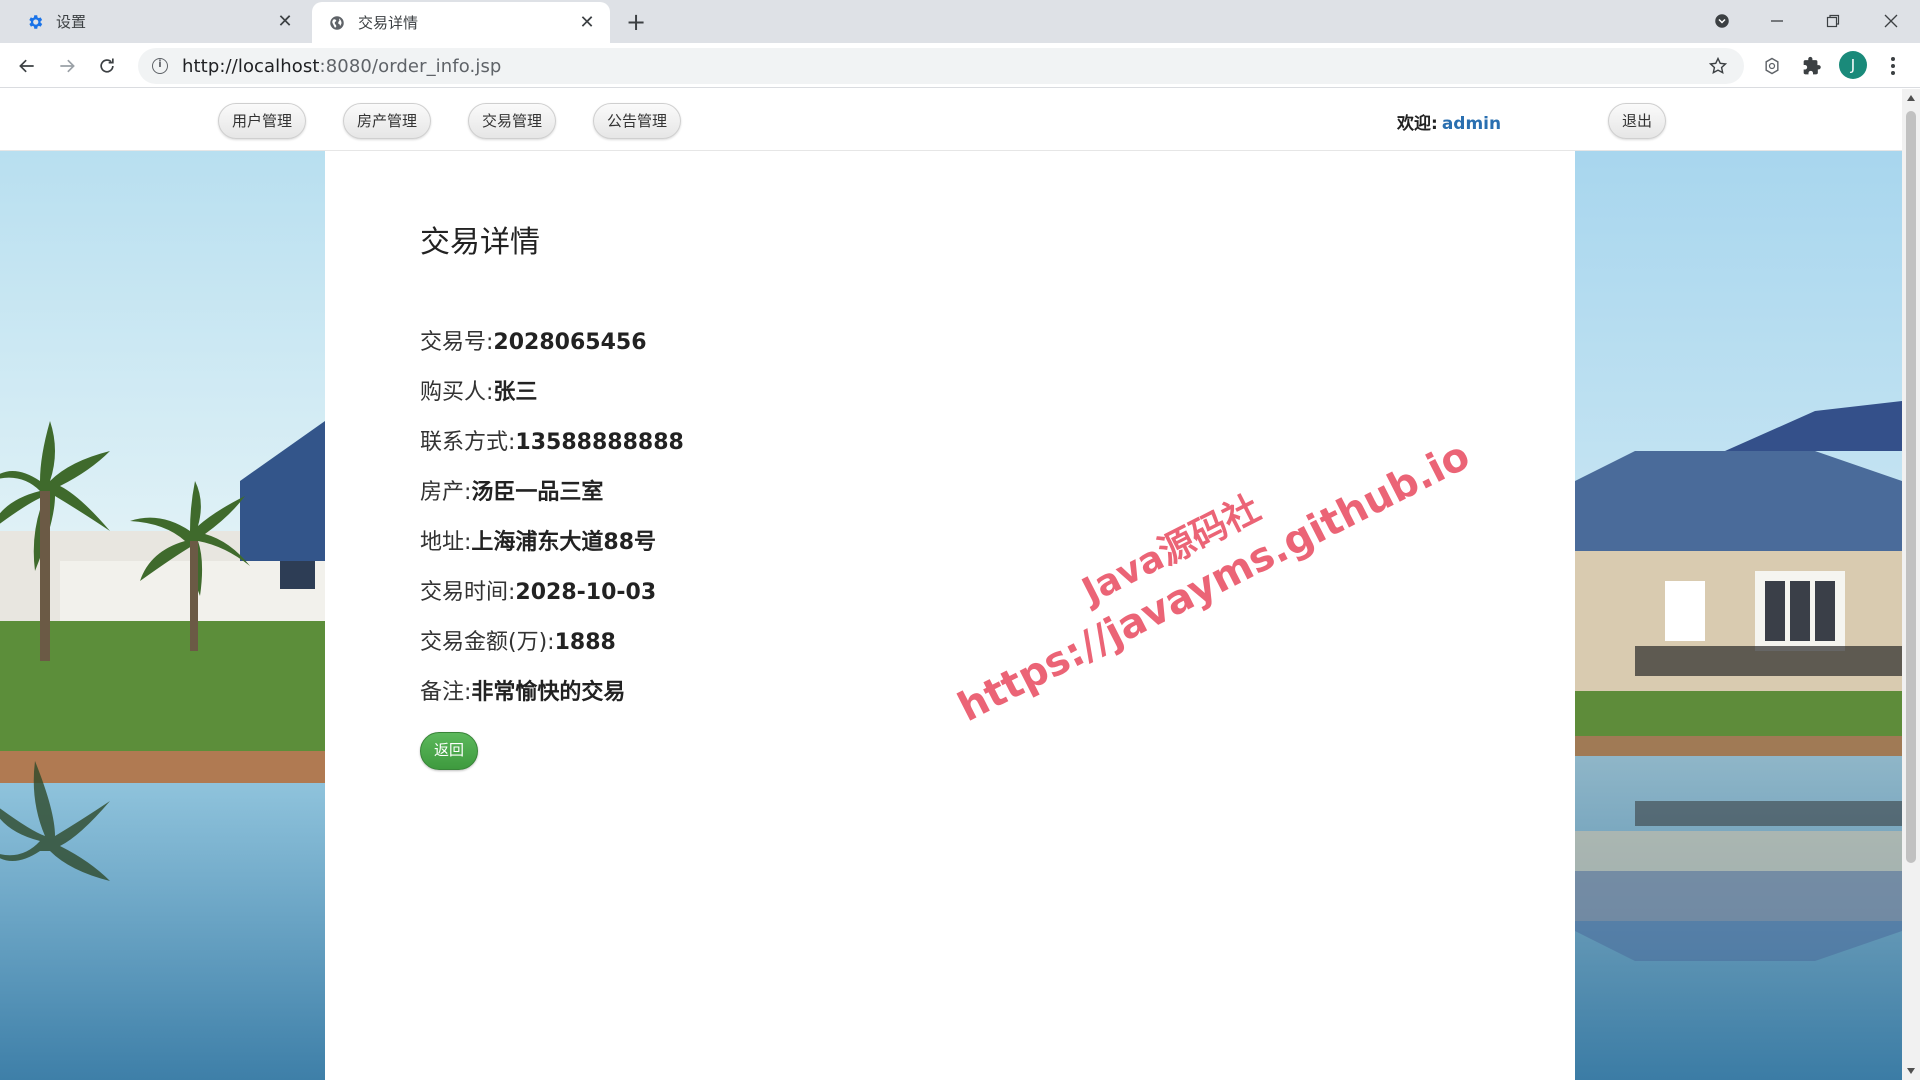  Describe the element at coordinates (251, 66) in the screenshot. I see `url-host: http://localhost` at that location.